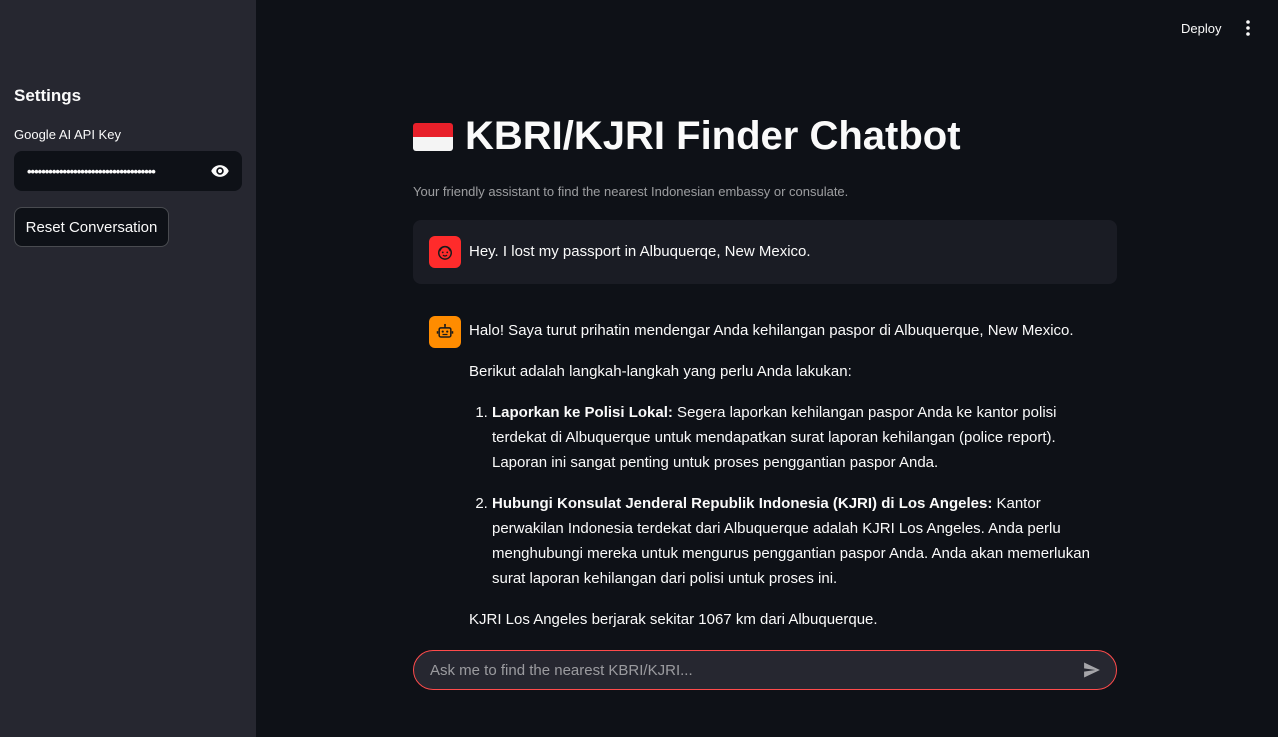 The width and height of the screenshot is (1278, 737). What do you see at coordinates (713, 136) in the screenshot?
I see `page-title-text: KBRI/KJRI Finder Chatbot` at bounding box center [713, 136].